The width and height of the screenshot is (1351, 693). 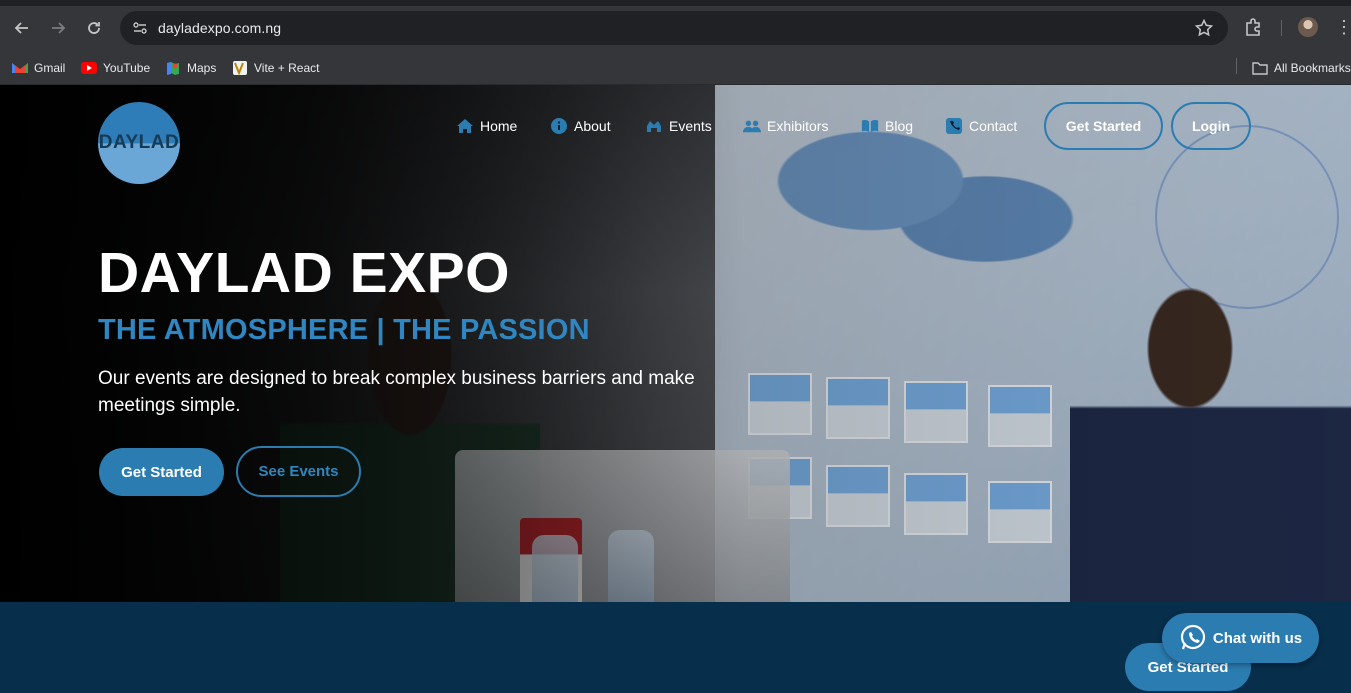 I want to click on chat-label: Chat with us, so click(x=1257, y=638).